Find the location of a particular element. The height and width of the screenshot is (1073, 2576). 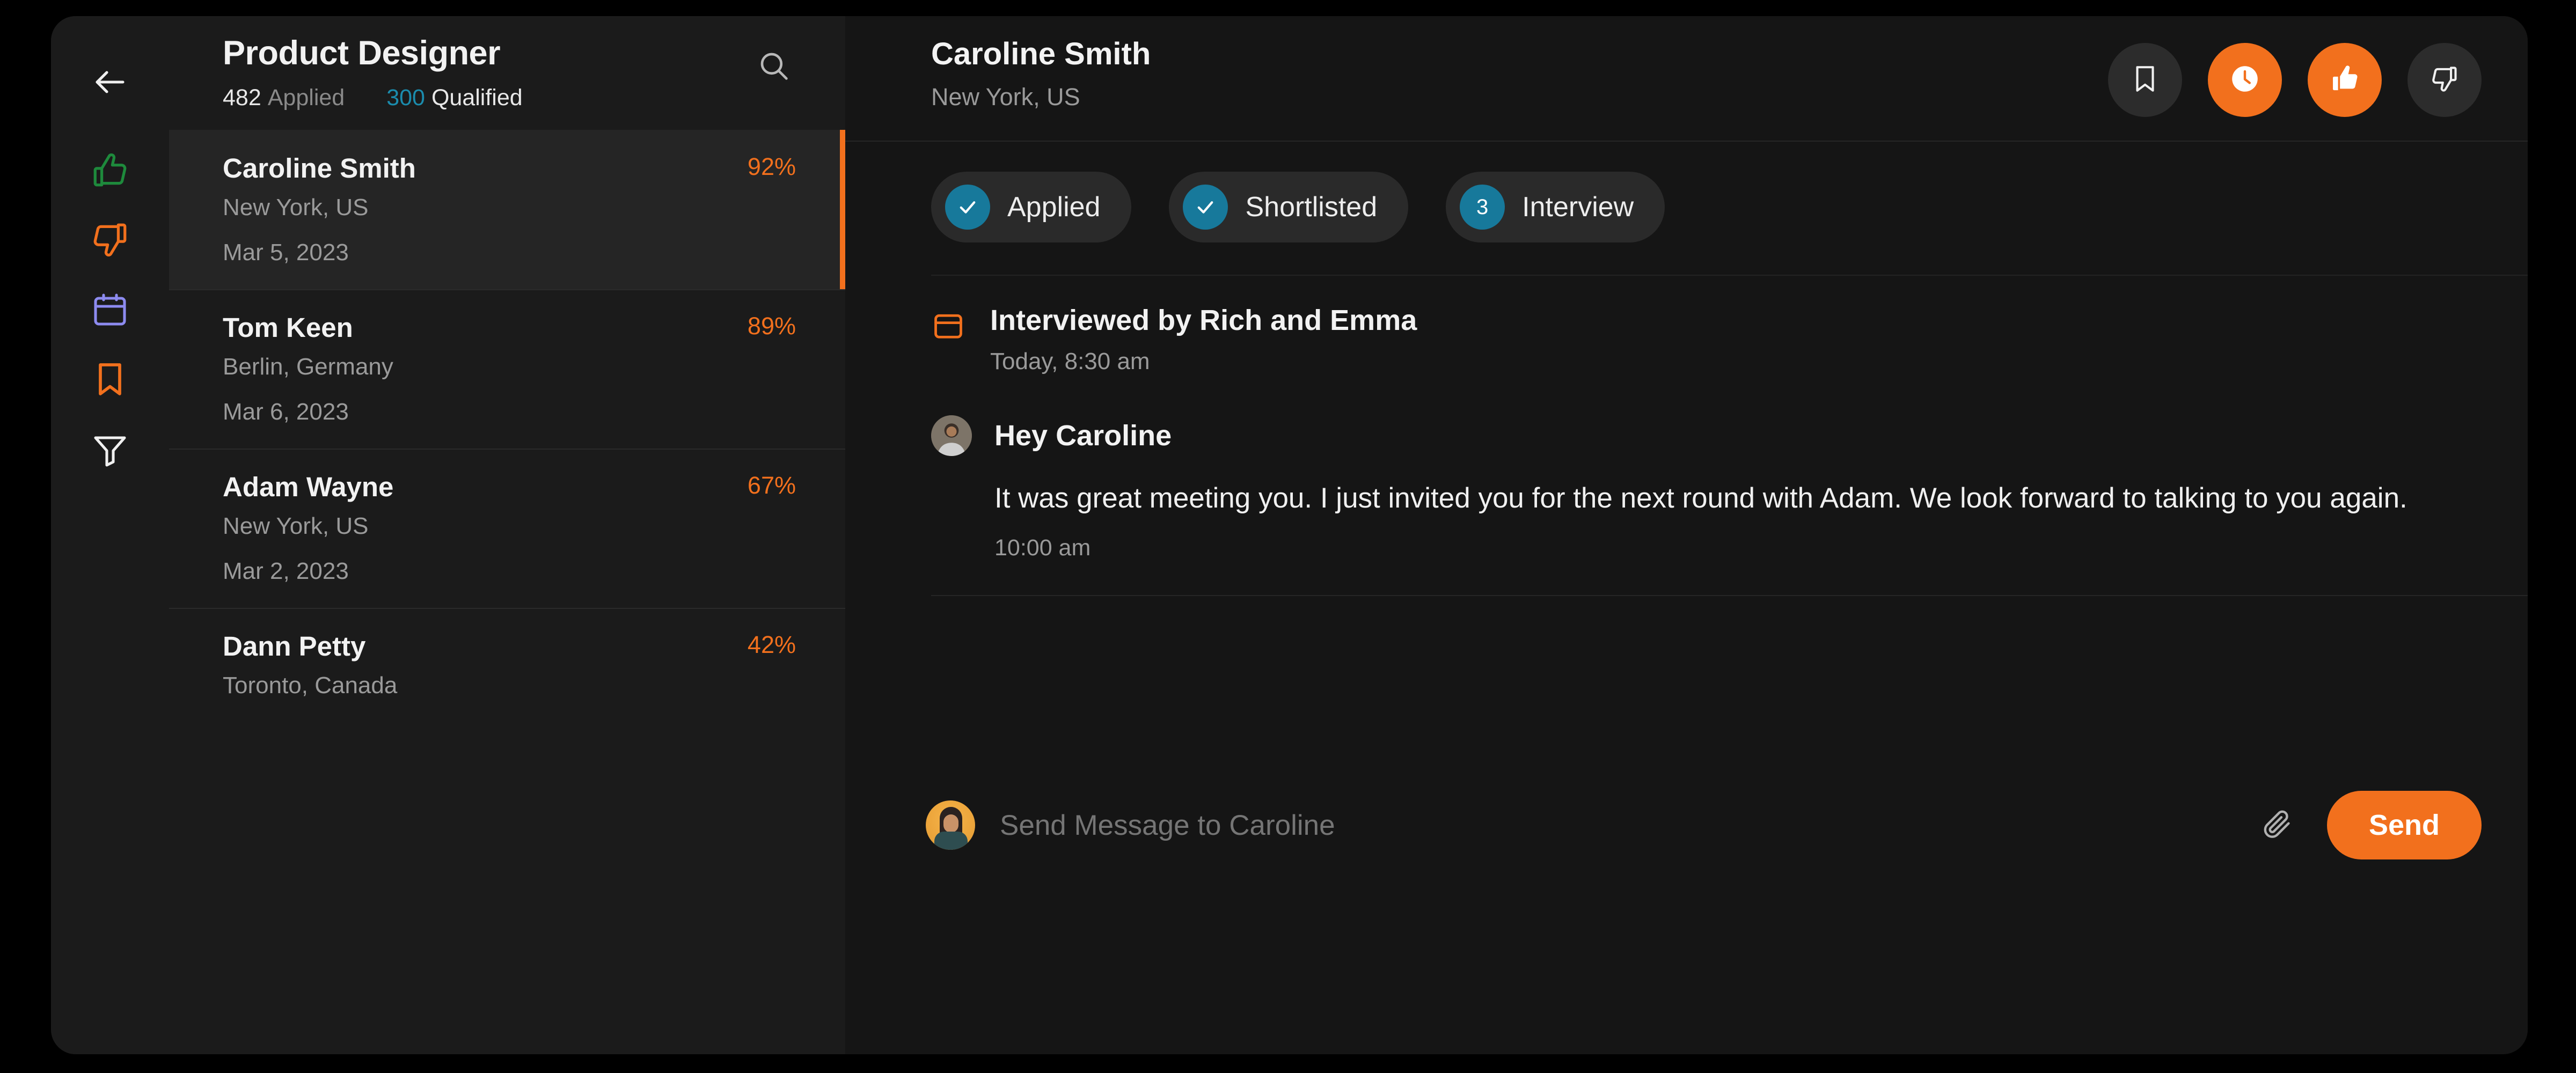

calendar-icon is located at coordinates (110, 309).